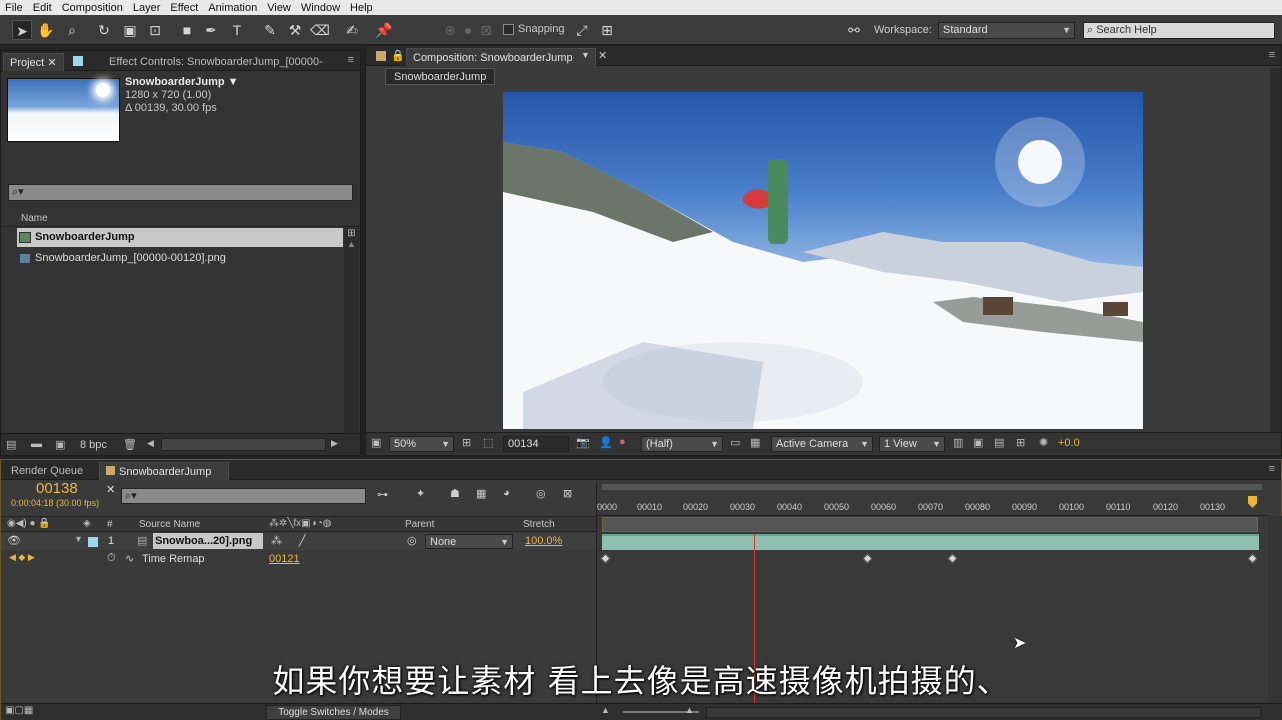 This screenshot has width=1282, height=720. What do you see at coordinates (930, 542) in the screenshot?
I see `layer-duration-bar` at bounding box center [930, 542].